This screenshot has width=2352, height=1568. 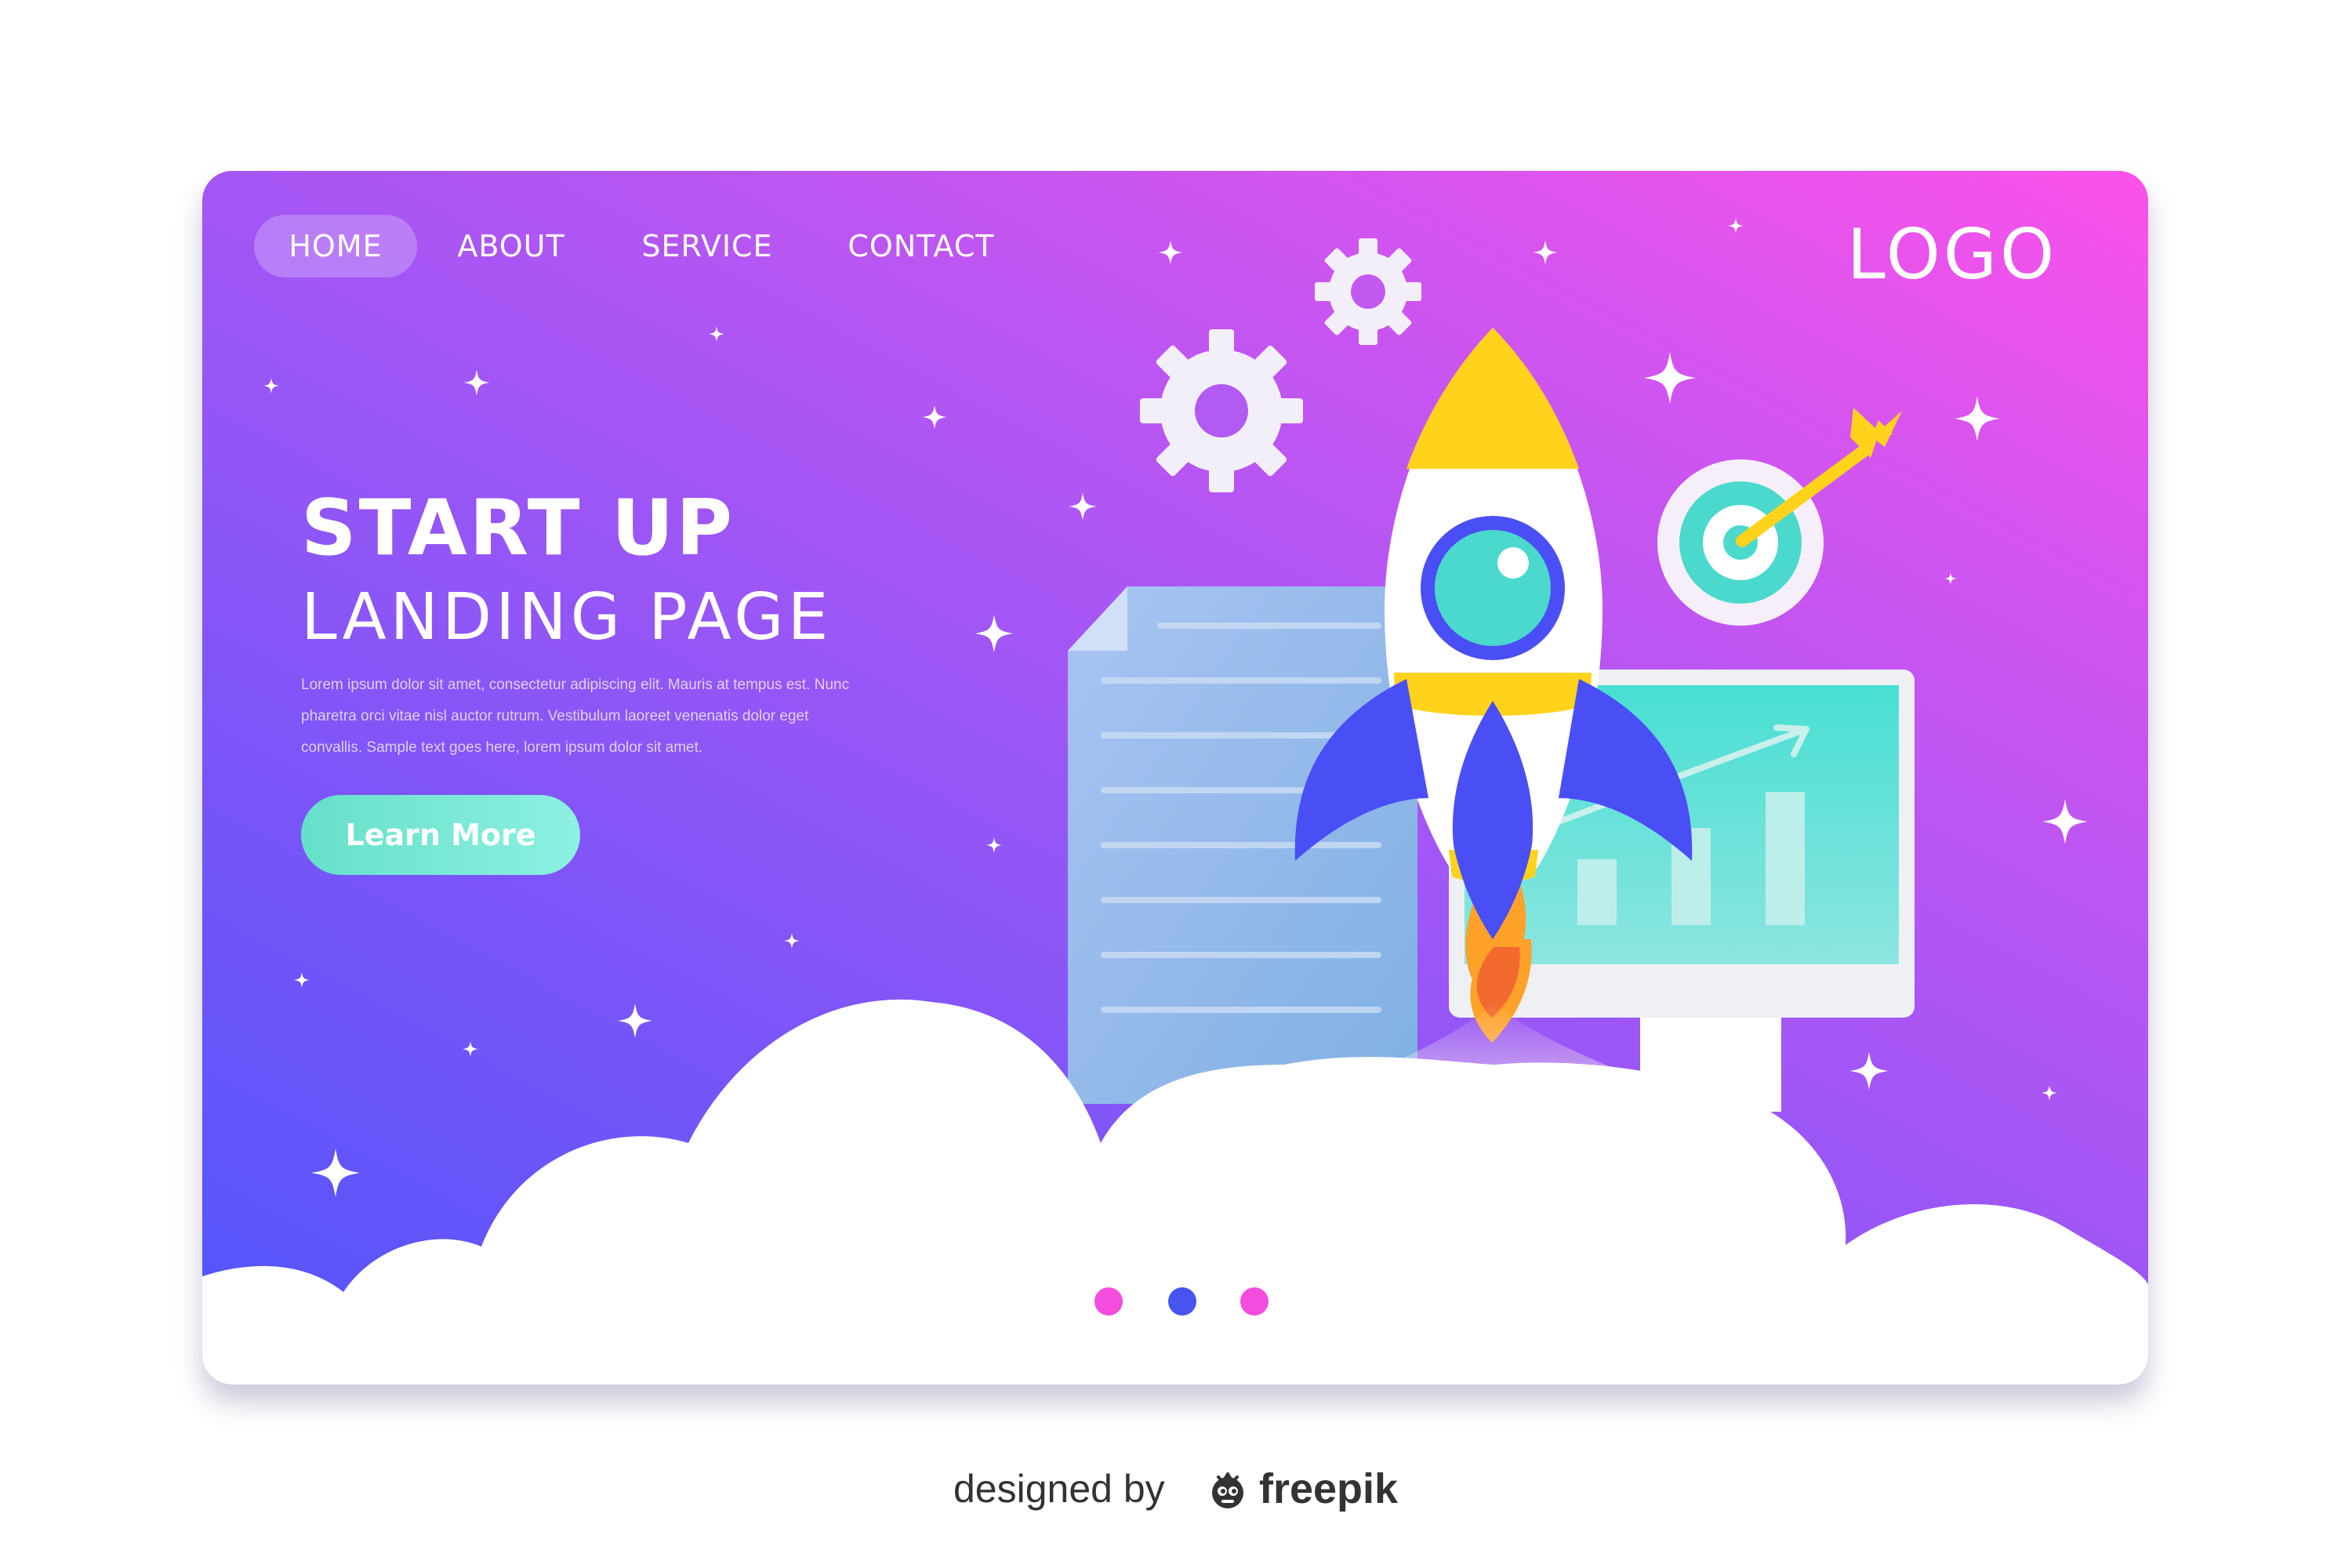 What do you see at coordinates (440, 835) in the screenshot?
I see `learn-more-button: Learn More` at bounding box center [440, 835].